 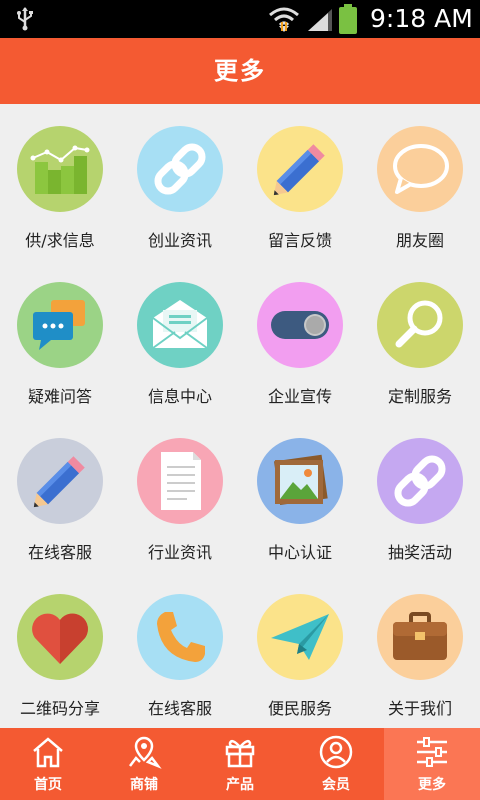 What do you see at coordinates (299, 552) in the screenshot?
I see `menu-item-label: 中心认证` at bounding box center [299, 552].